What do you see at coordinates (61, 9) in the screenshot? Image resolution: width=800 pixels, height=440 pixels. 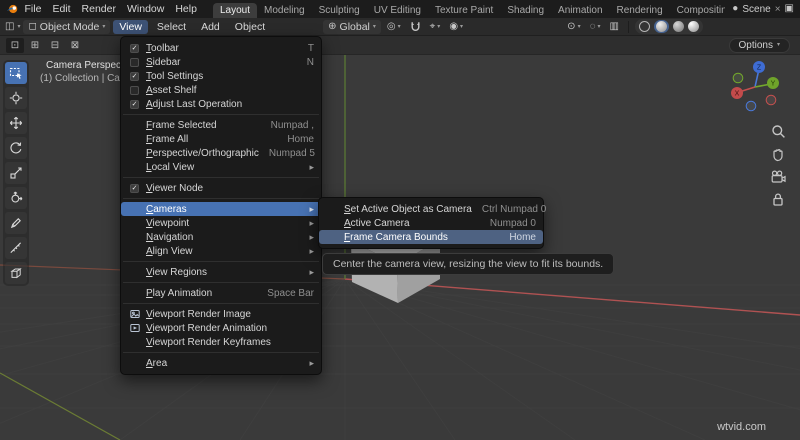 I see `menu-edit: Edit` at bounding box center [61, 9].